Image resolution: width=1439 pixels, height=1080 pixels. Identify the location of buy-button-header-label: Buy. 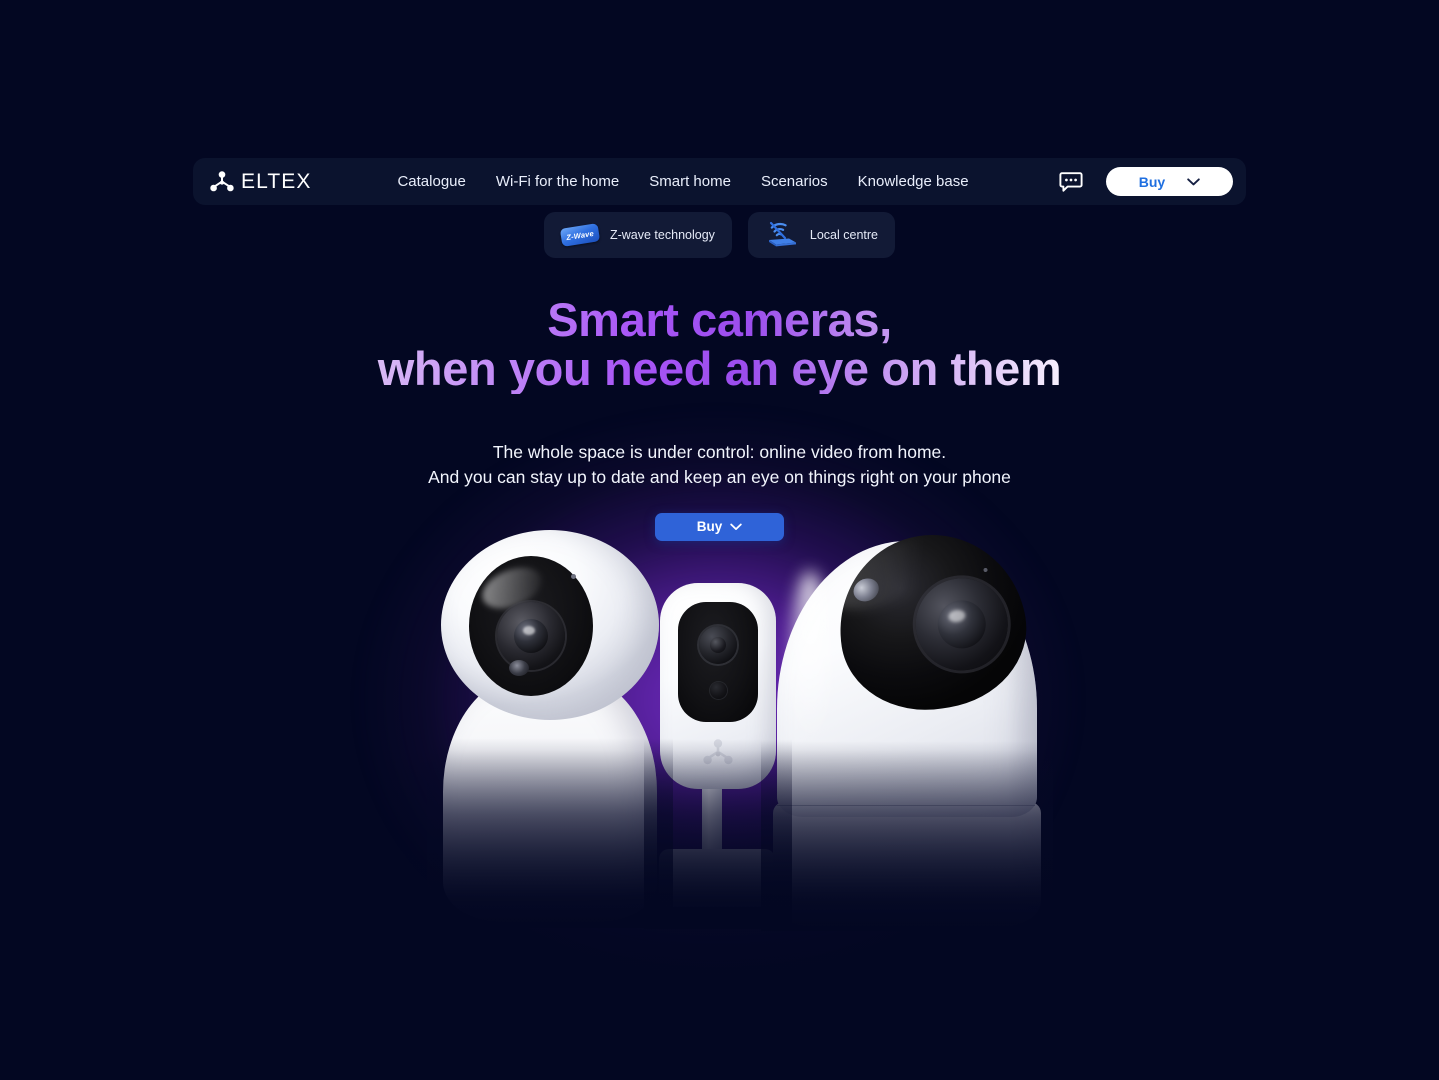
(1152, 181).